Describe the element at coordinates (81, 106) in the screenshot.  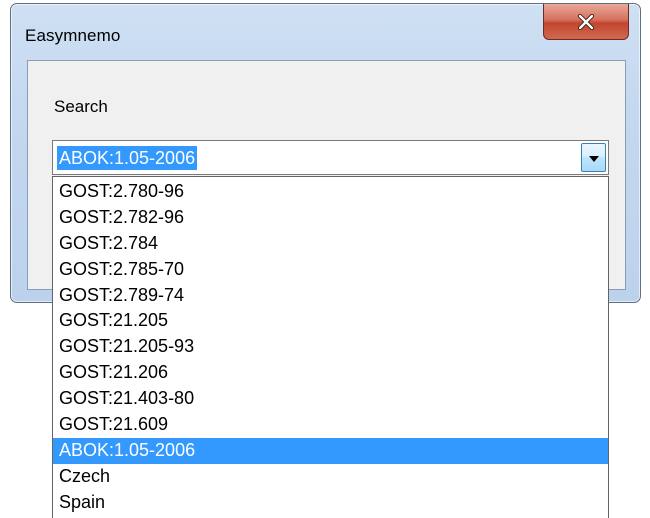
I see `search-label: Search` at that location.